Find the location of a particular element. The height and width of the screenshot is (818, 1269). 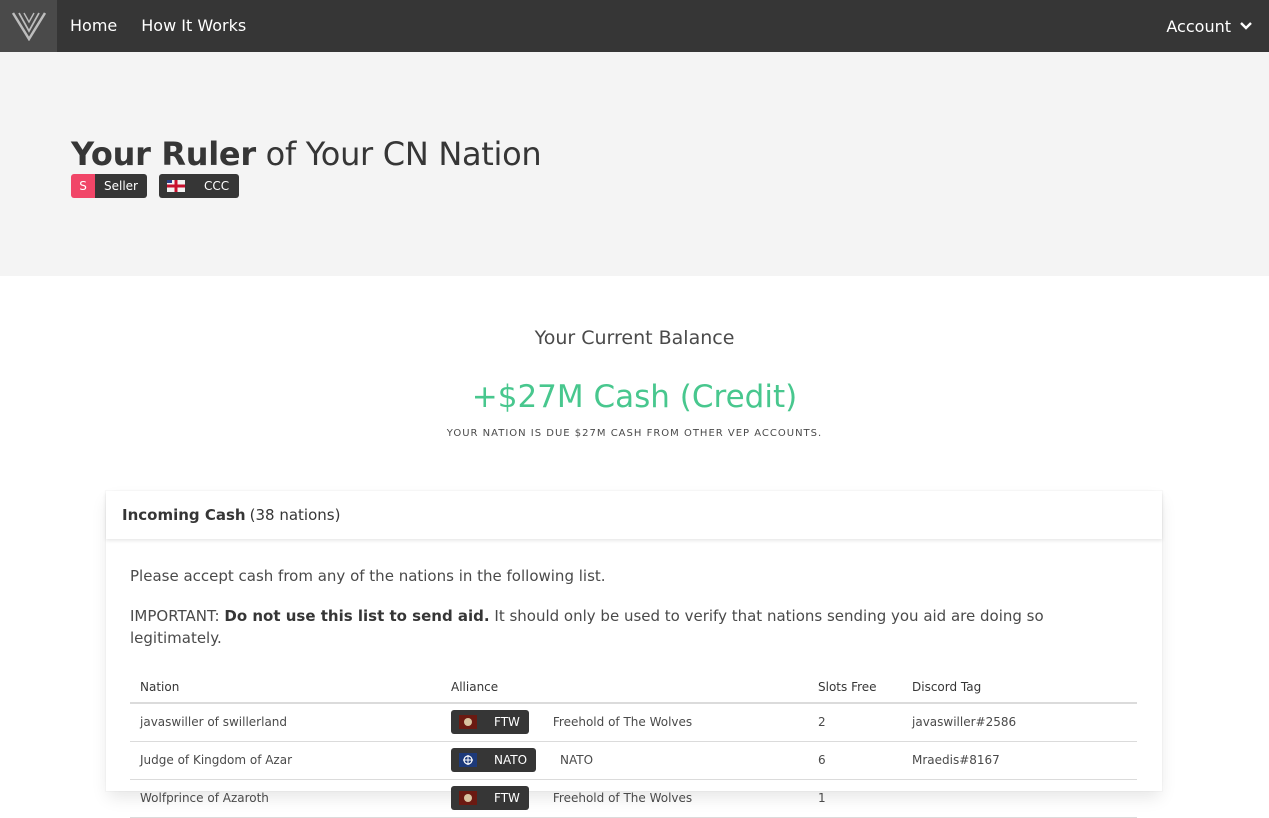

vep-logo-icon is located at coordinates (28, 26).